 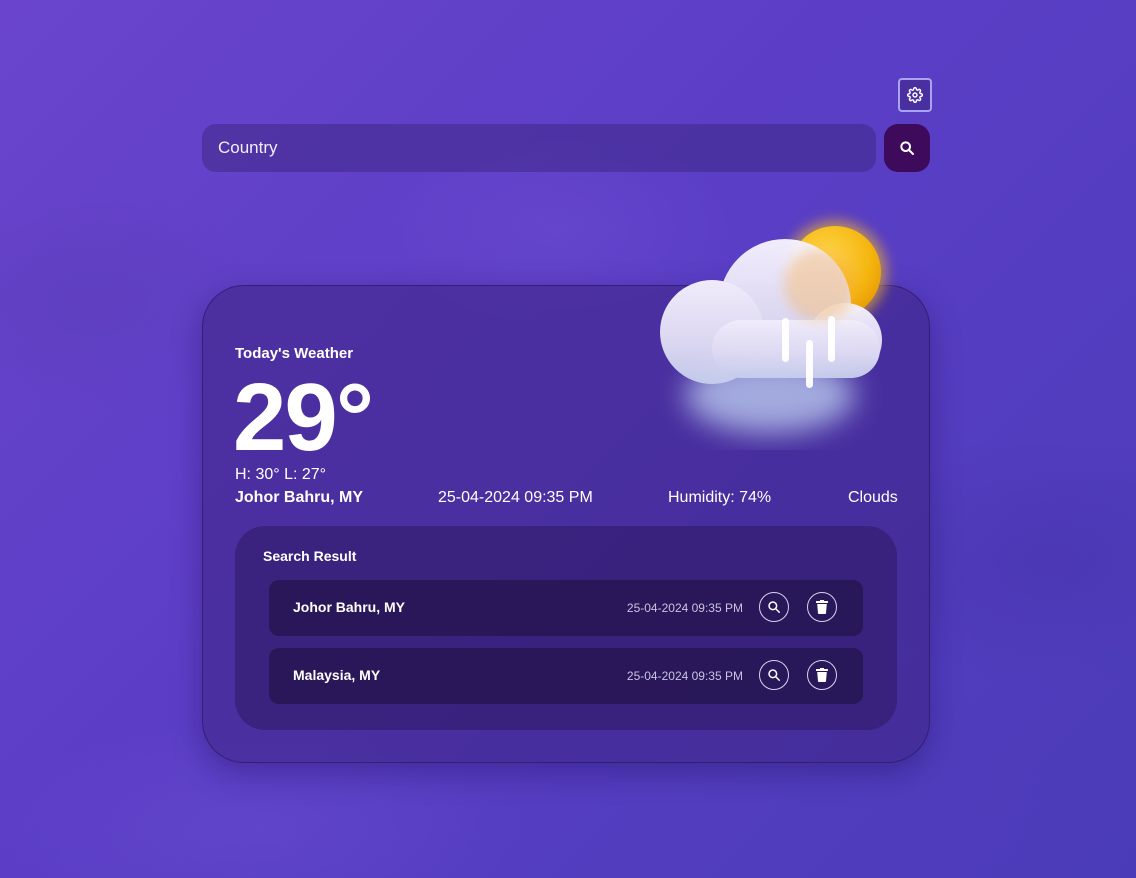 What do you see at coordinates (294, 353) in the screenshot?
I see `today-weather-label: Today's Weather` at bounding box center [294, 353].